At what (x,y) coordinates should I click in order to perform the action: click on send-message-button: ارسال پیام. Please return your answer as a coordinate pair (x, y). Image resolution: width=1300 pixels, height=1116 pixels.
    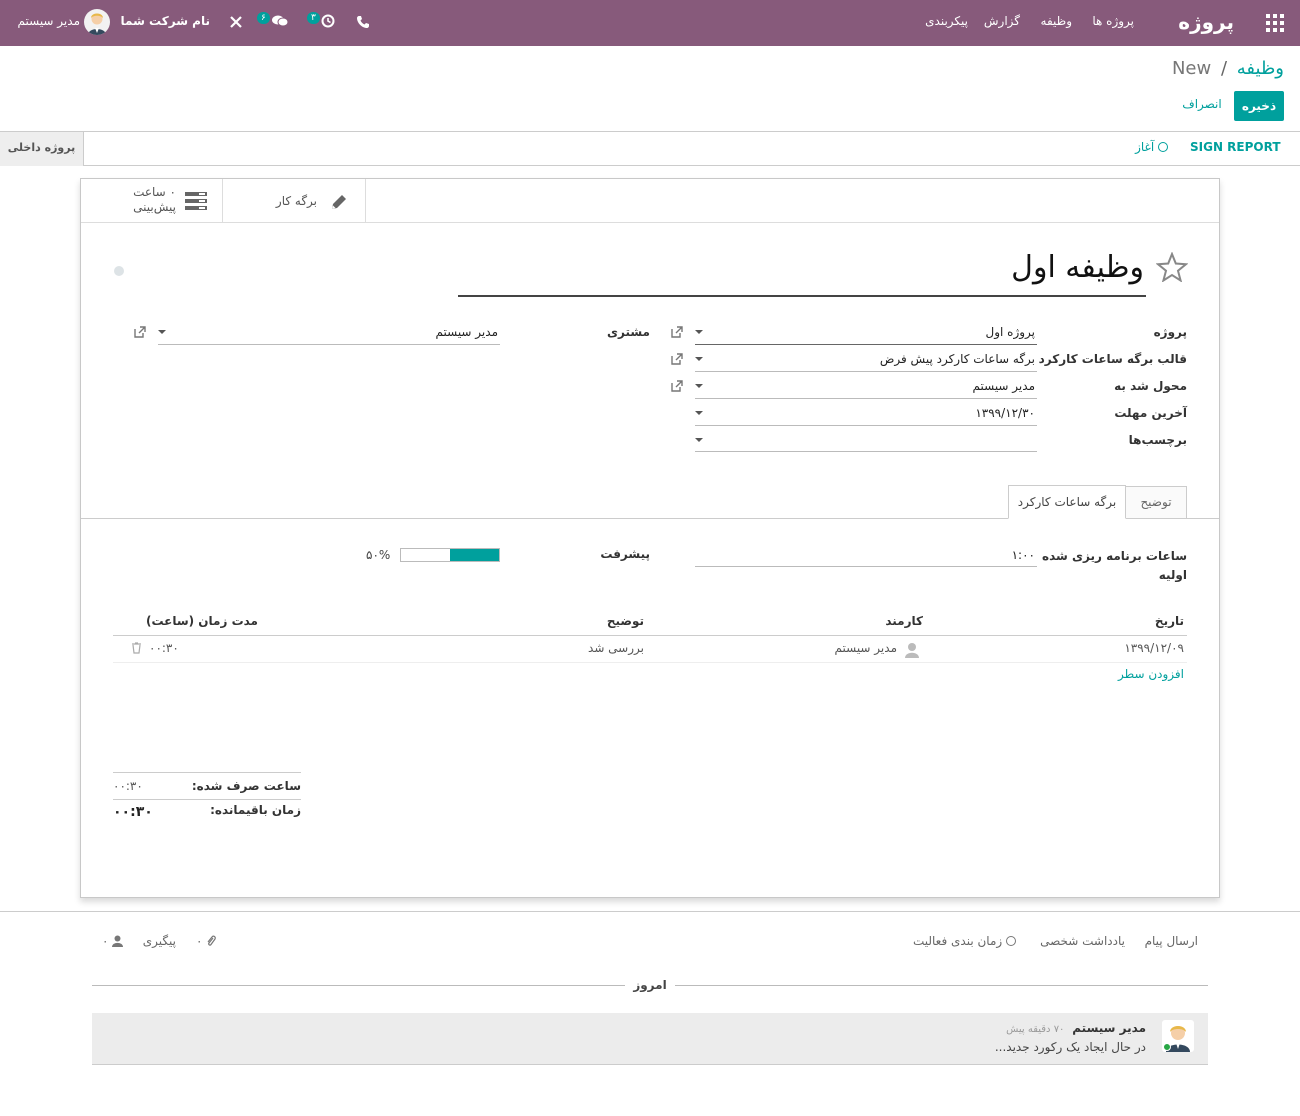
    Looking at the image, I should click on (1171, 941).